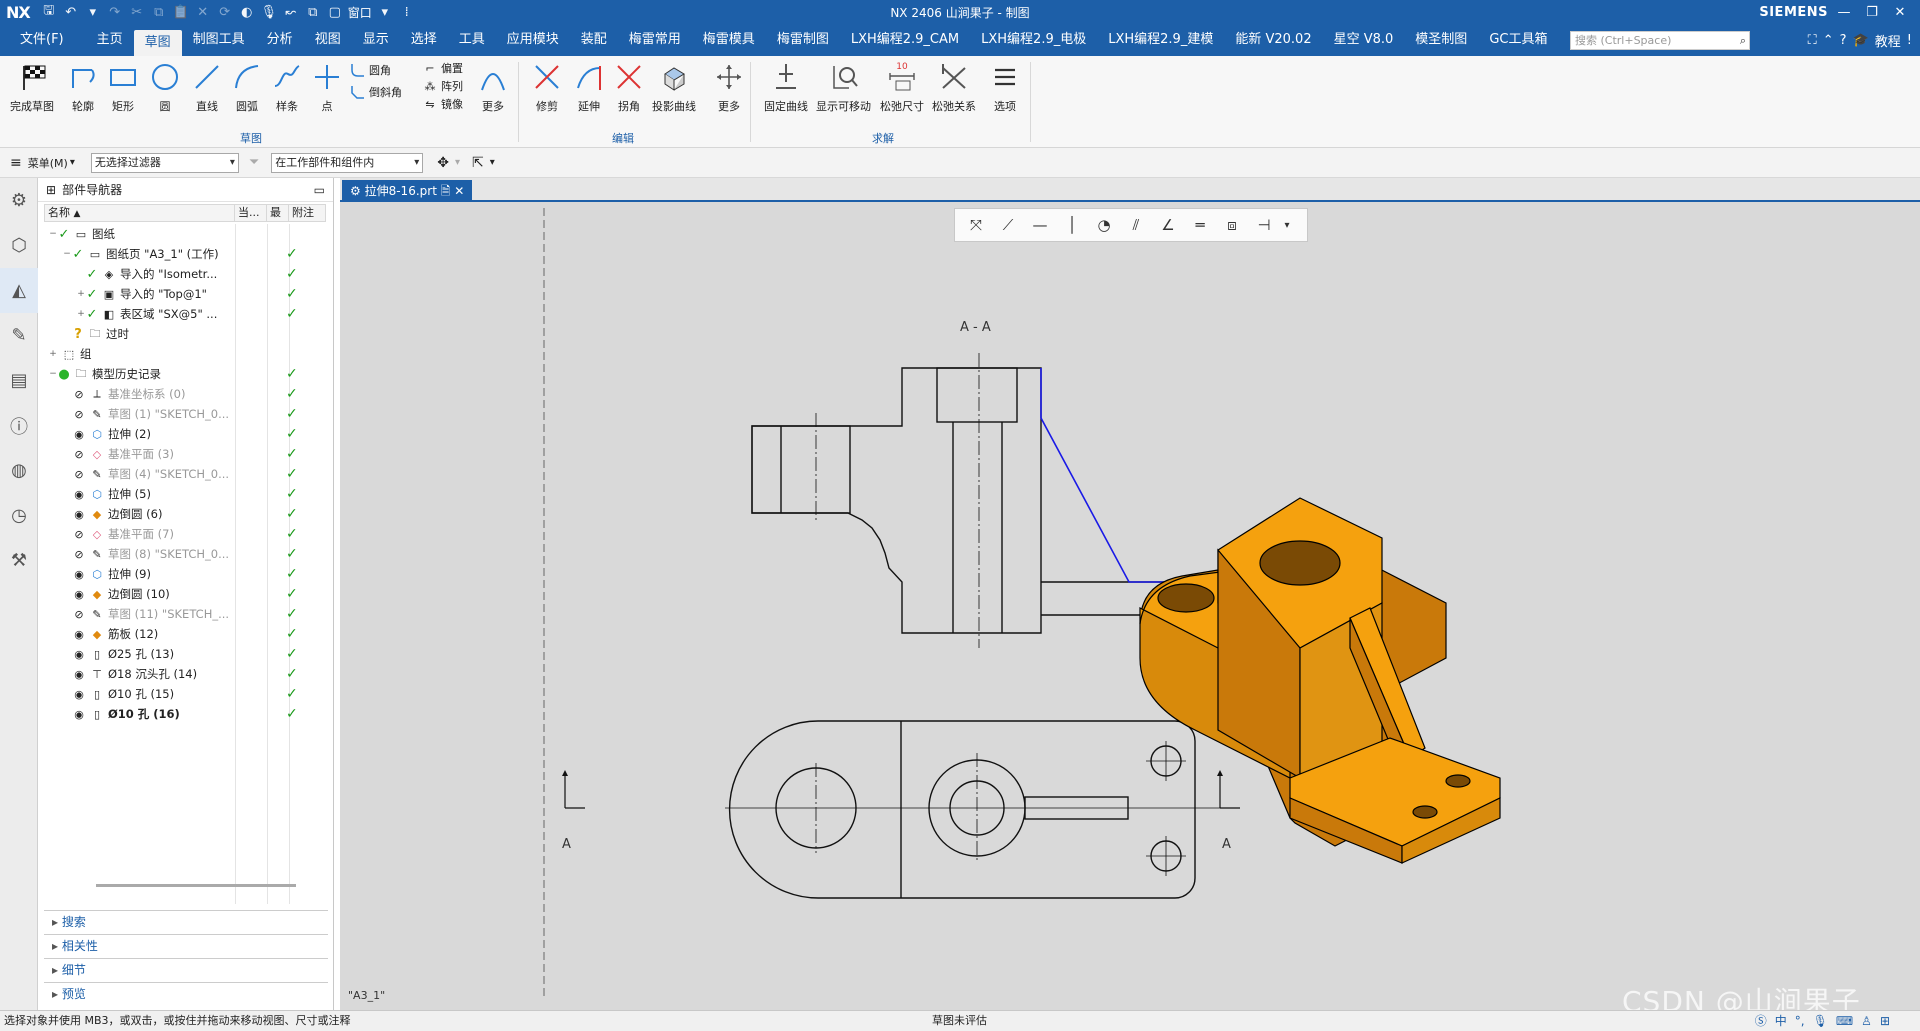  Describe the element at coordinates (287, 87) in the screenshot. I see `spline-button: 样条` at that location.